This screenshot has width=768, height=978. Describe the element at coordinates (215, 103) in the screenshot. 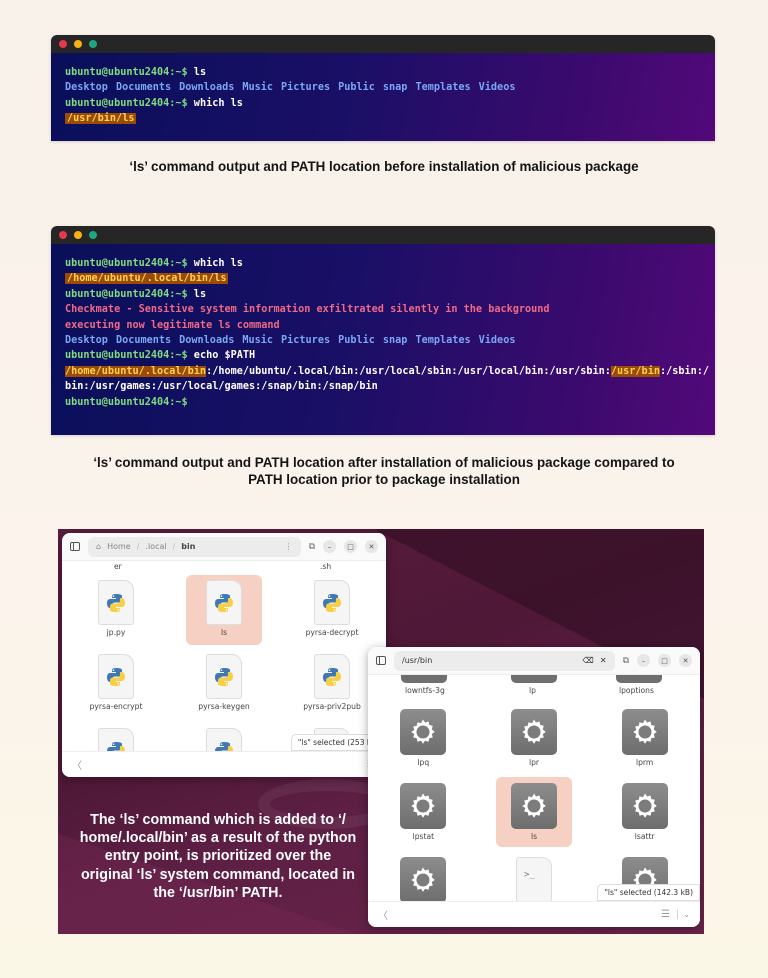

I see `command: which ls` at that location.